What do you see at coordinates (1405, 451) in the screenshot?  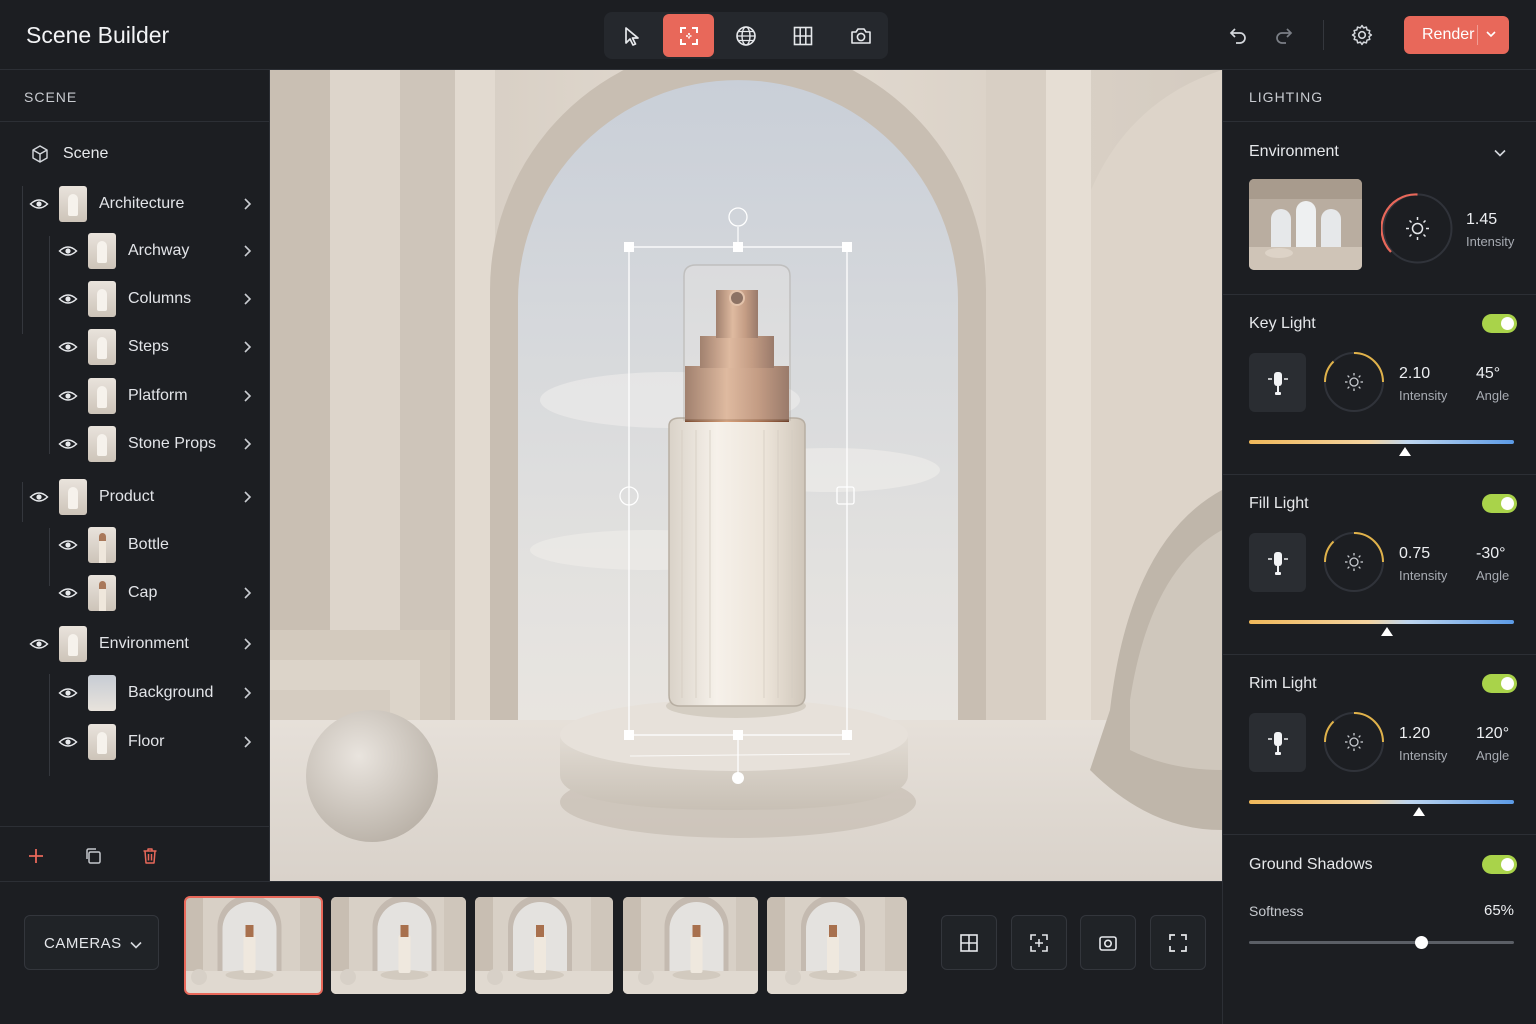 I see `key-light-temperature-marker` at bounding box center [1405, 451].